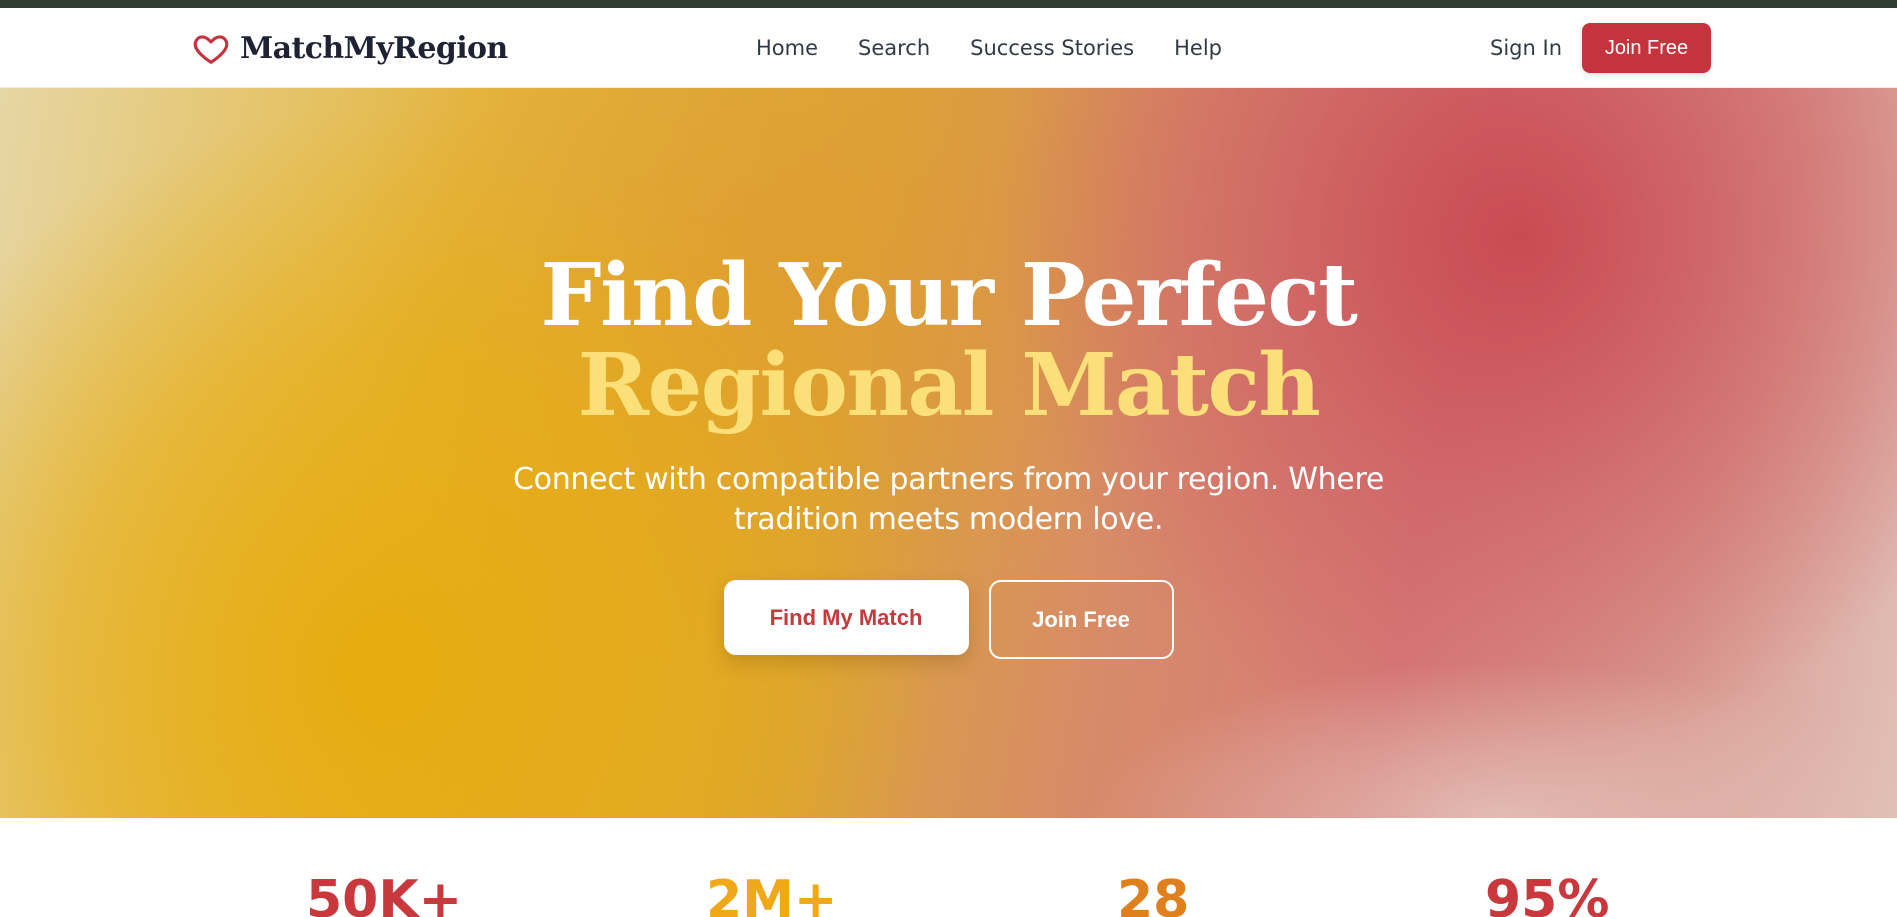  Describe the element at coordinates (1526, 48) in the screenshot. I see `sign-in-link: Sign In` at that location.